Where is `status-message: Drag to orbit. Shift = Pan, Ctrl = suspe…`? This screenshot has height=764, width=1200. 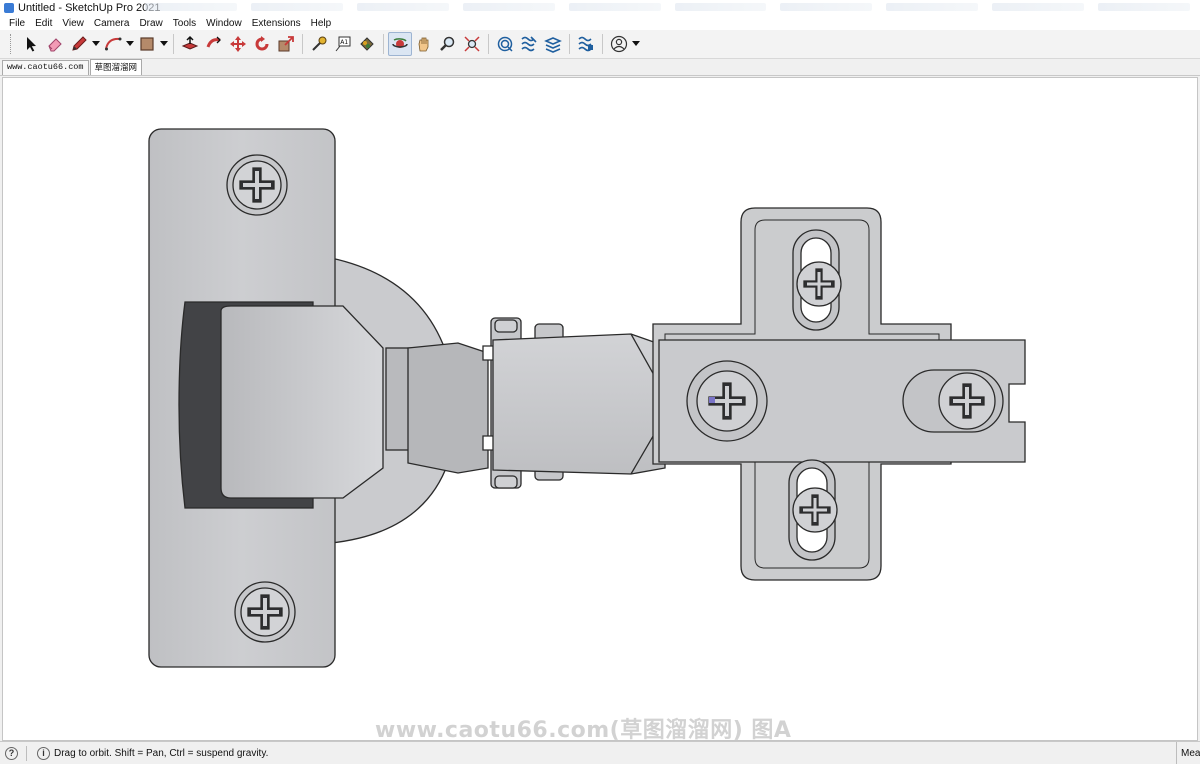 status-message: Drag to orbit. Shift = Pan, Ctrl = suspe… is located at coordinates (161, 753).